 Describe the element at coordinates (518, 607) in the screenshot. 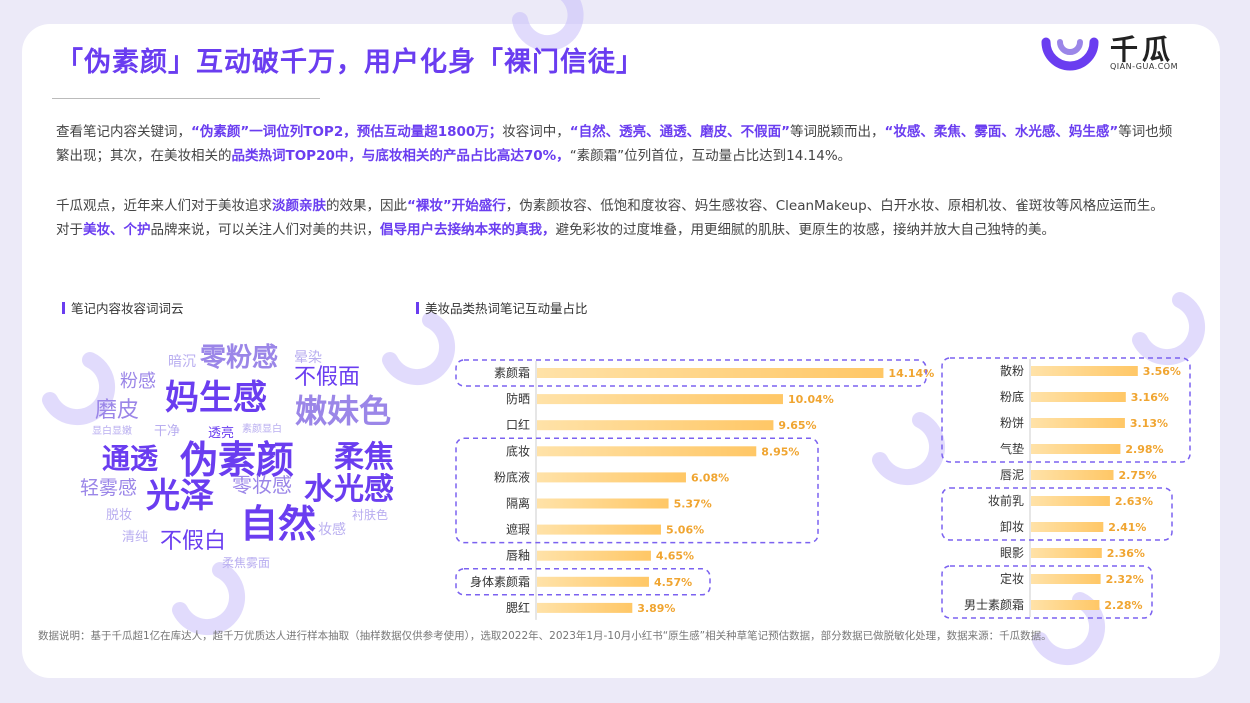

I see `category-label: 腮红` at that location.